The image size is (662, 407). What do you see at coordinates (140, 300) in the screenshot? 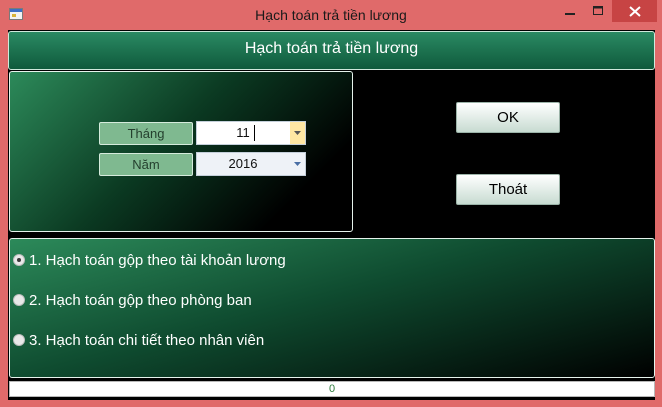
I see `option-label-2: 2. Hạch toán gộp theo phòng ban` at bounding box center [140, 300].